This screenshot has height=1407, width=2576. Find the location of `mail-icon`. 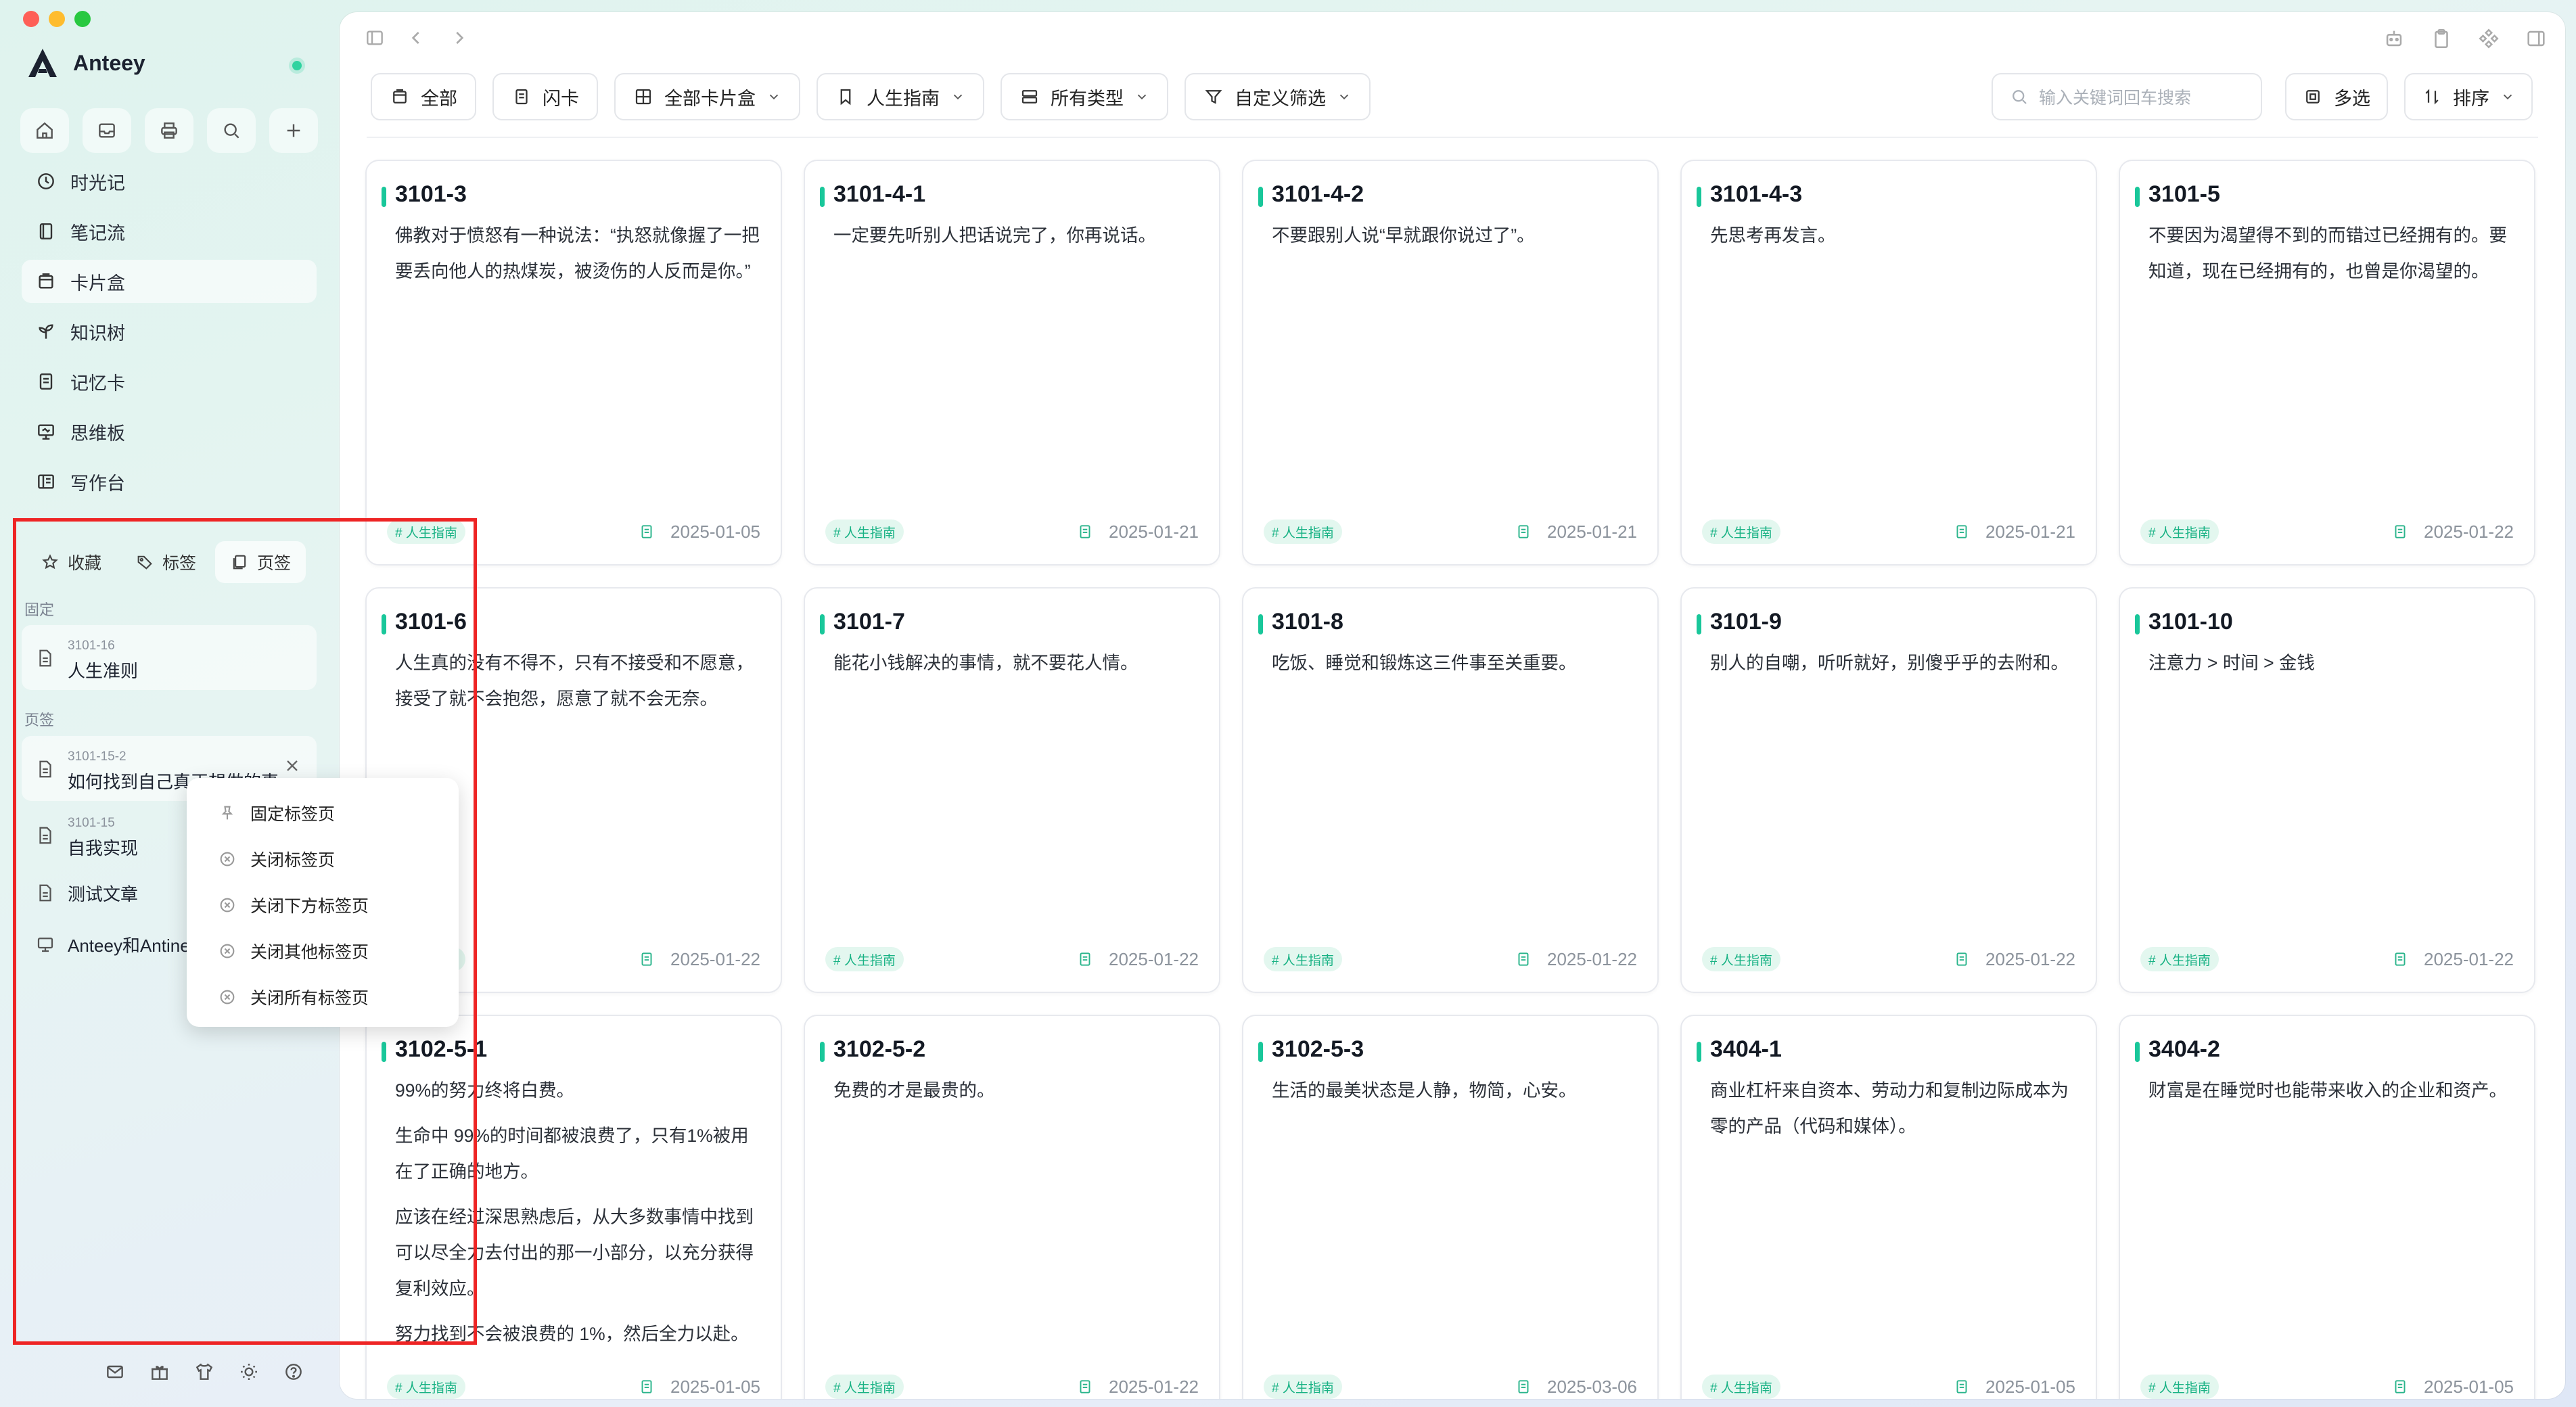

mail-icon is located at coordinates (115, 1372).